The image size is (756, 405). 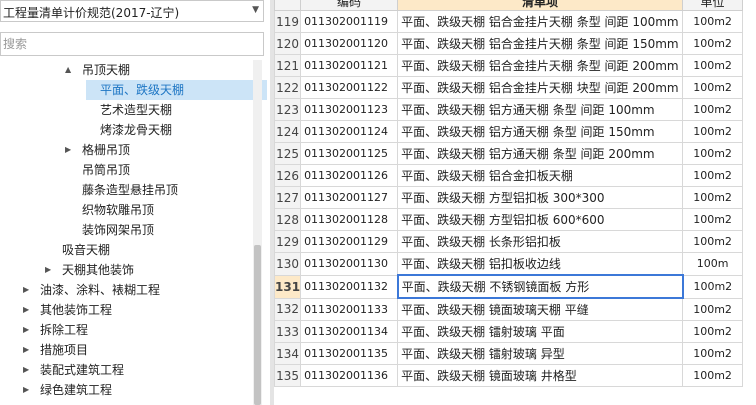 I want to click on code-cell: 011302001134, so click(x=349, y=331).